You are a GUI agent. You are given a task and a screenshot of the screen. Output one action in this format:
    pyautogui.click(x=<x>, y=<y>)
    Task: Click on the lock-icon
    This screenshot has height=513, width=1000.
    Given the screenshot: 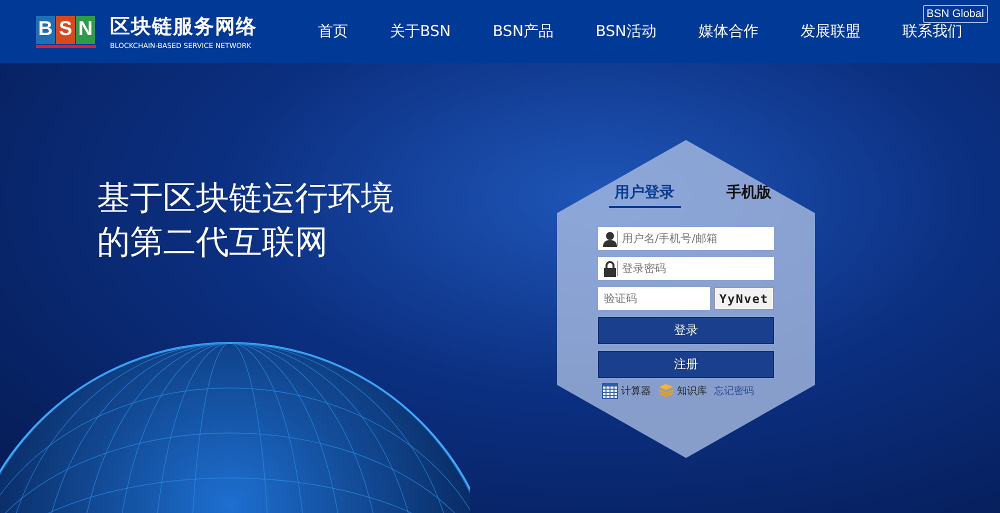 What is the action you would take?
    pyautogui.click(x=610, y=268)
    